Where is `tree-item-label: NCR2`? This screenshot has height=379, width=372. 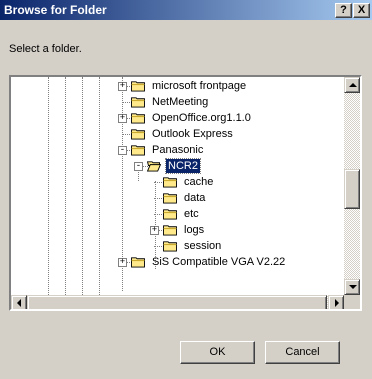 tree-item-label: NCR2 is located at coordinates (183, 166).